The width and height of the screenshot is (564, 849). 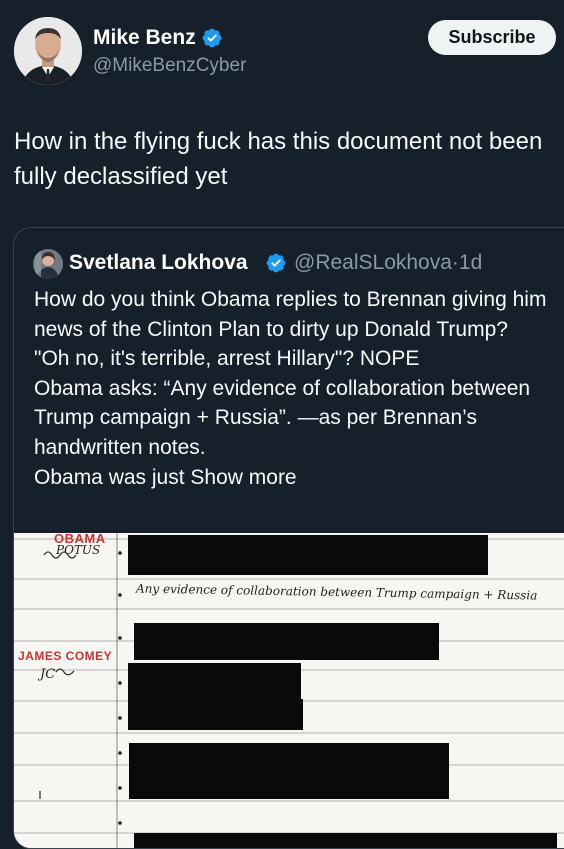 What do you see at coordinates (144, 38) in the screenshot?
I see `author-name: Mike Benz` at bounding box center [144, 38].